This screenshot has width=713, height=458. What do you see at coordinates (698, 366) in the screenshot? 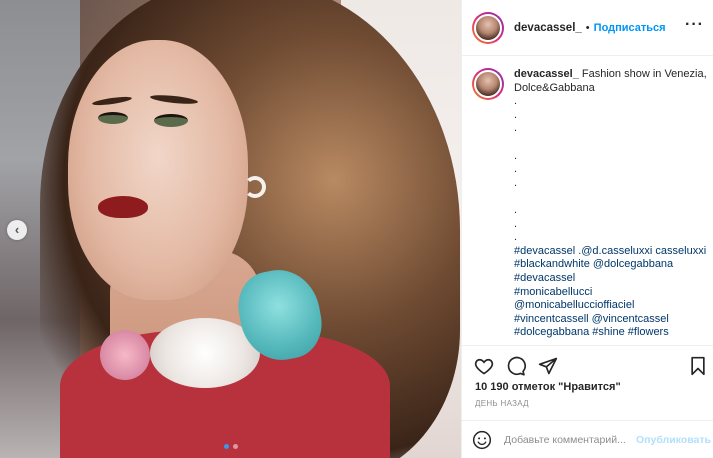
I see `bookmark-icon` at bounding box center [698, 366].